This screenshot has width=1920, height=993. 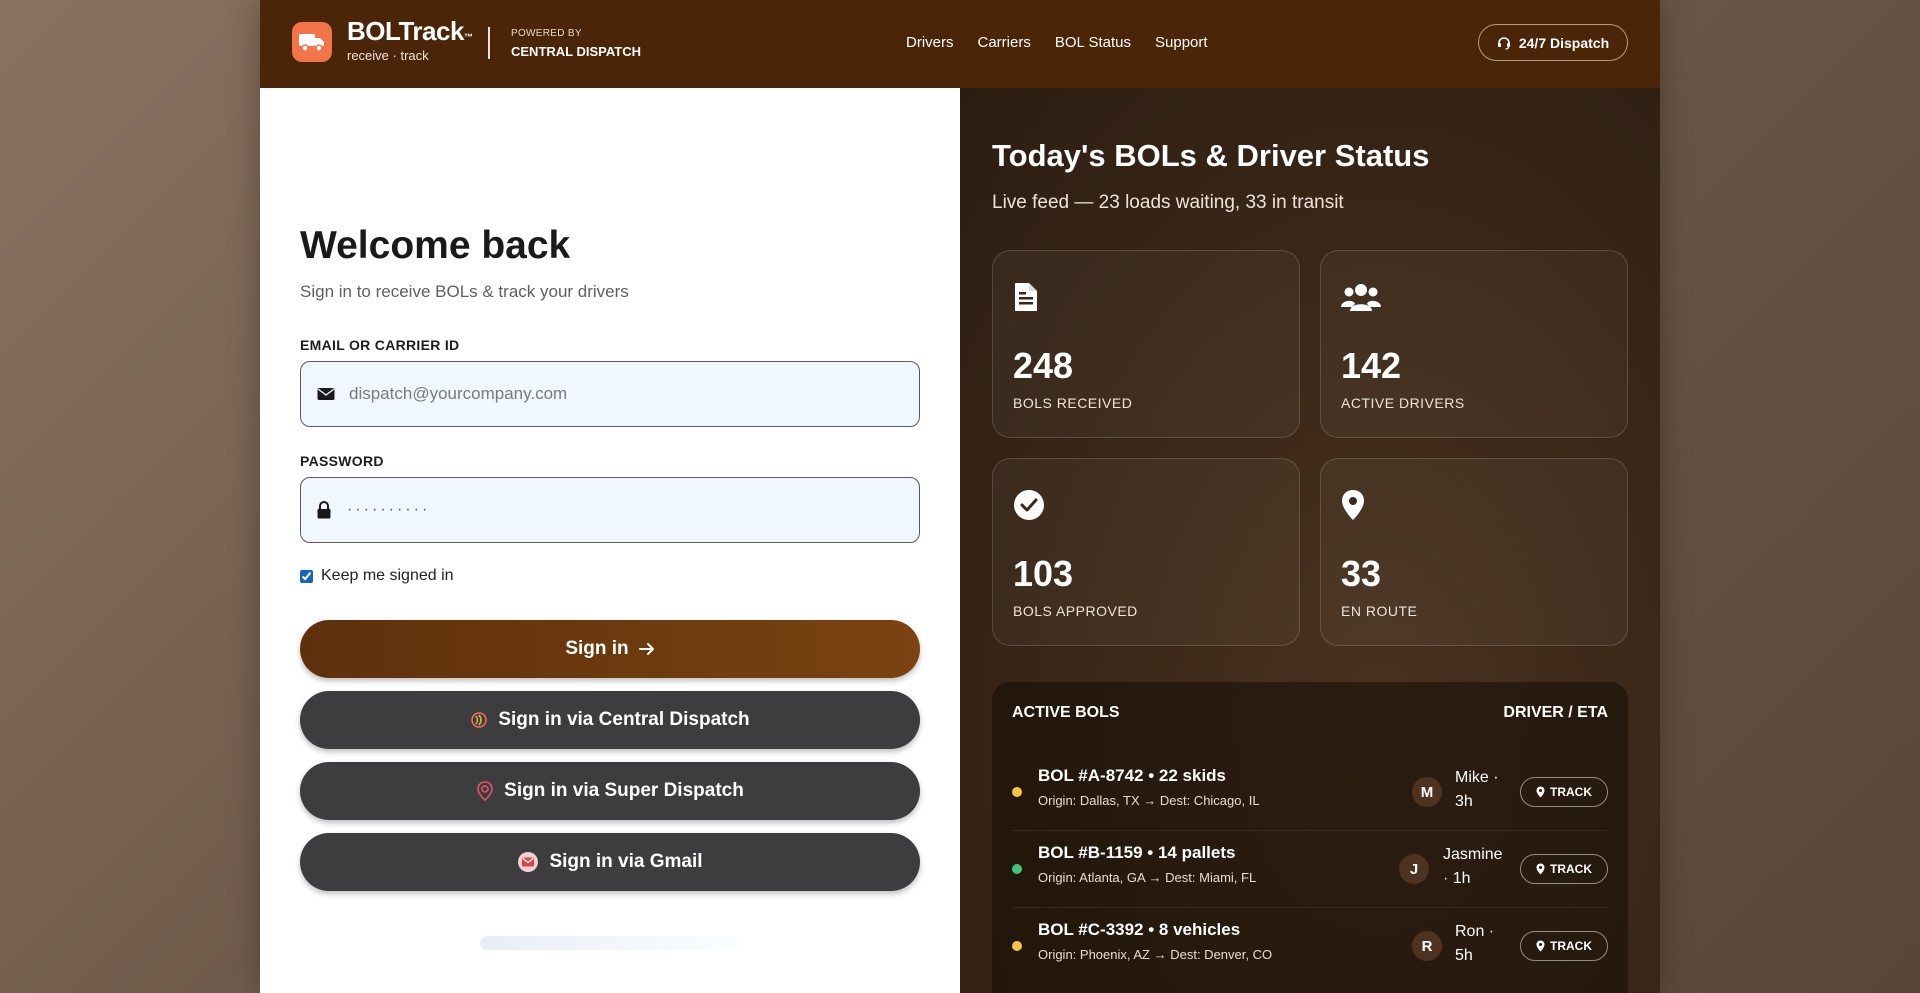 I want to click on nav-carriers: Carriers, so click(x=1004, y=43).